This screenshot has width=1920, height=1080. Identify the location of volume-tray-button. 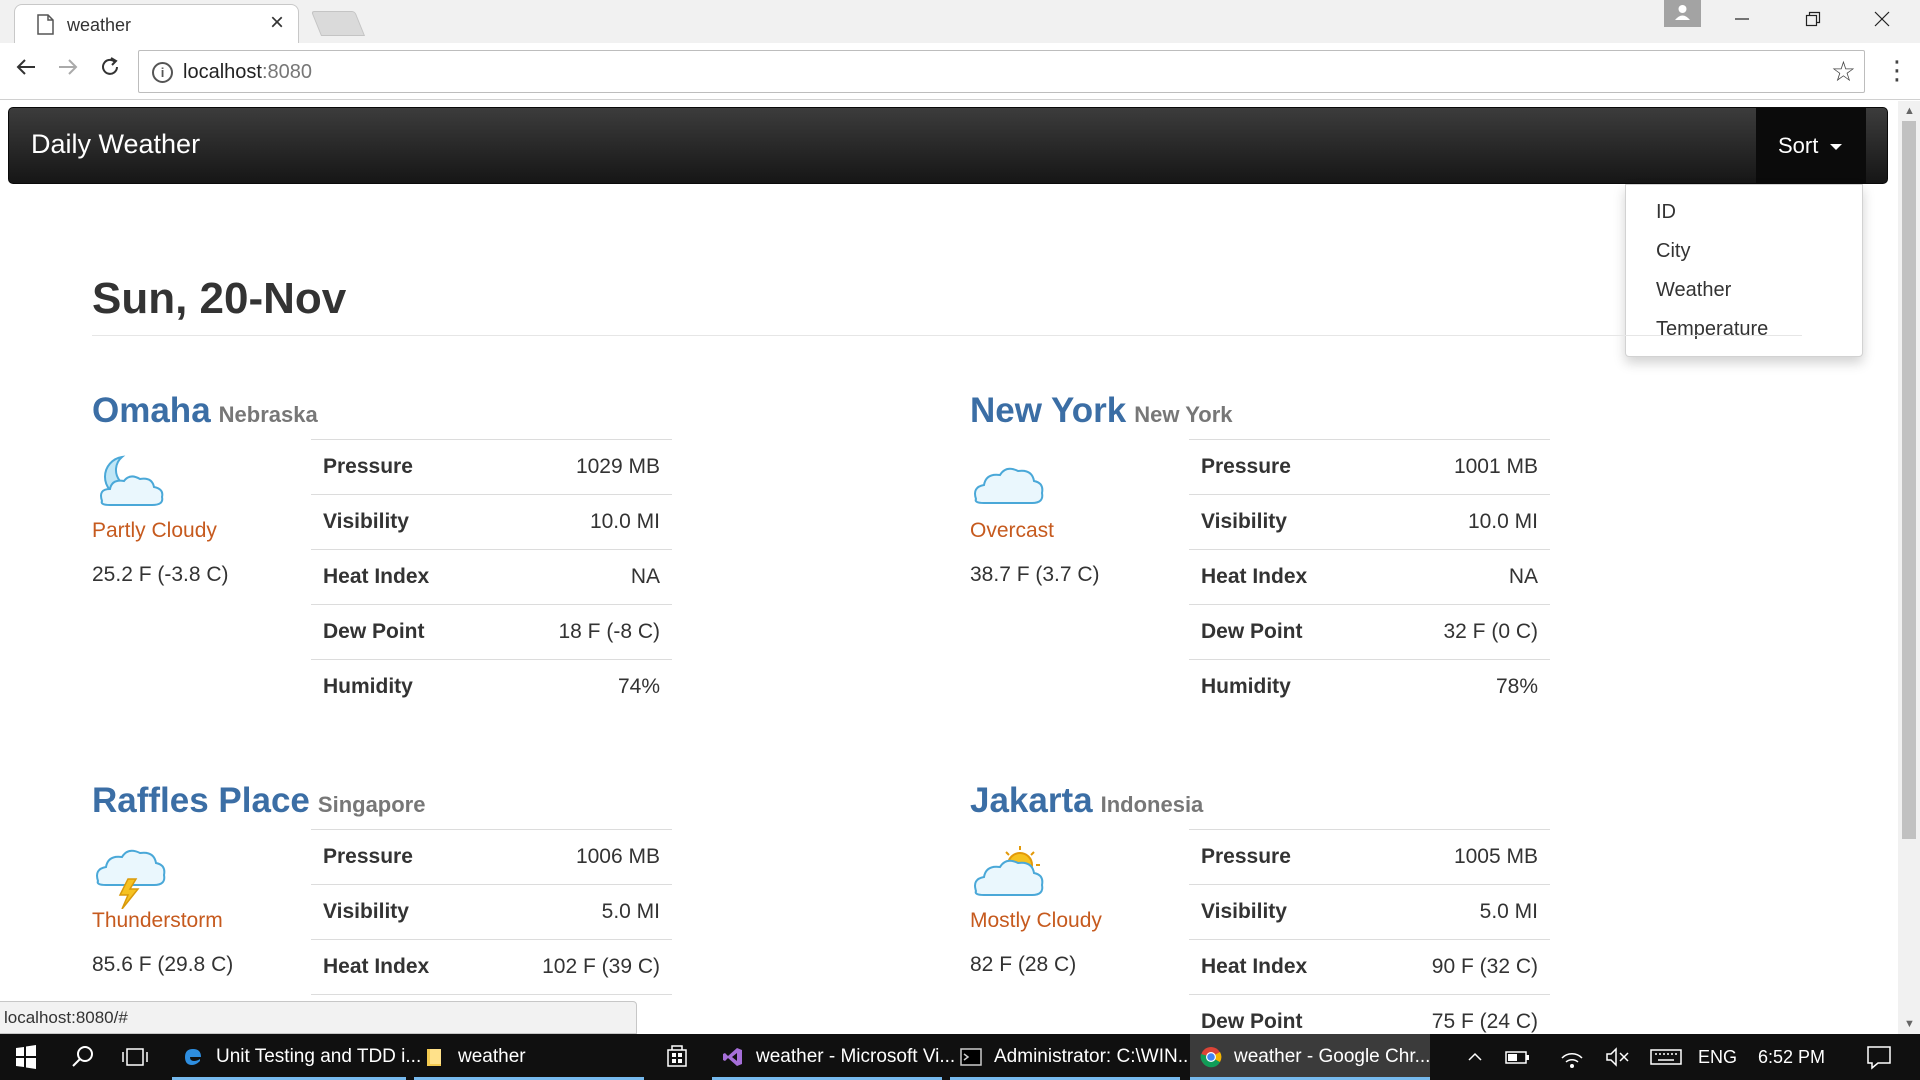
(1618, 1057).